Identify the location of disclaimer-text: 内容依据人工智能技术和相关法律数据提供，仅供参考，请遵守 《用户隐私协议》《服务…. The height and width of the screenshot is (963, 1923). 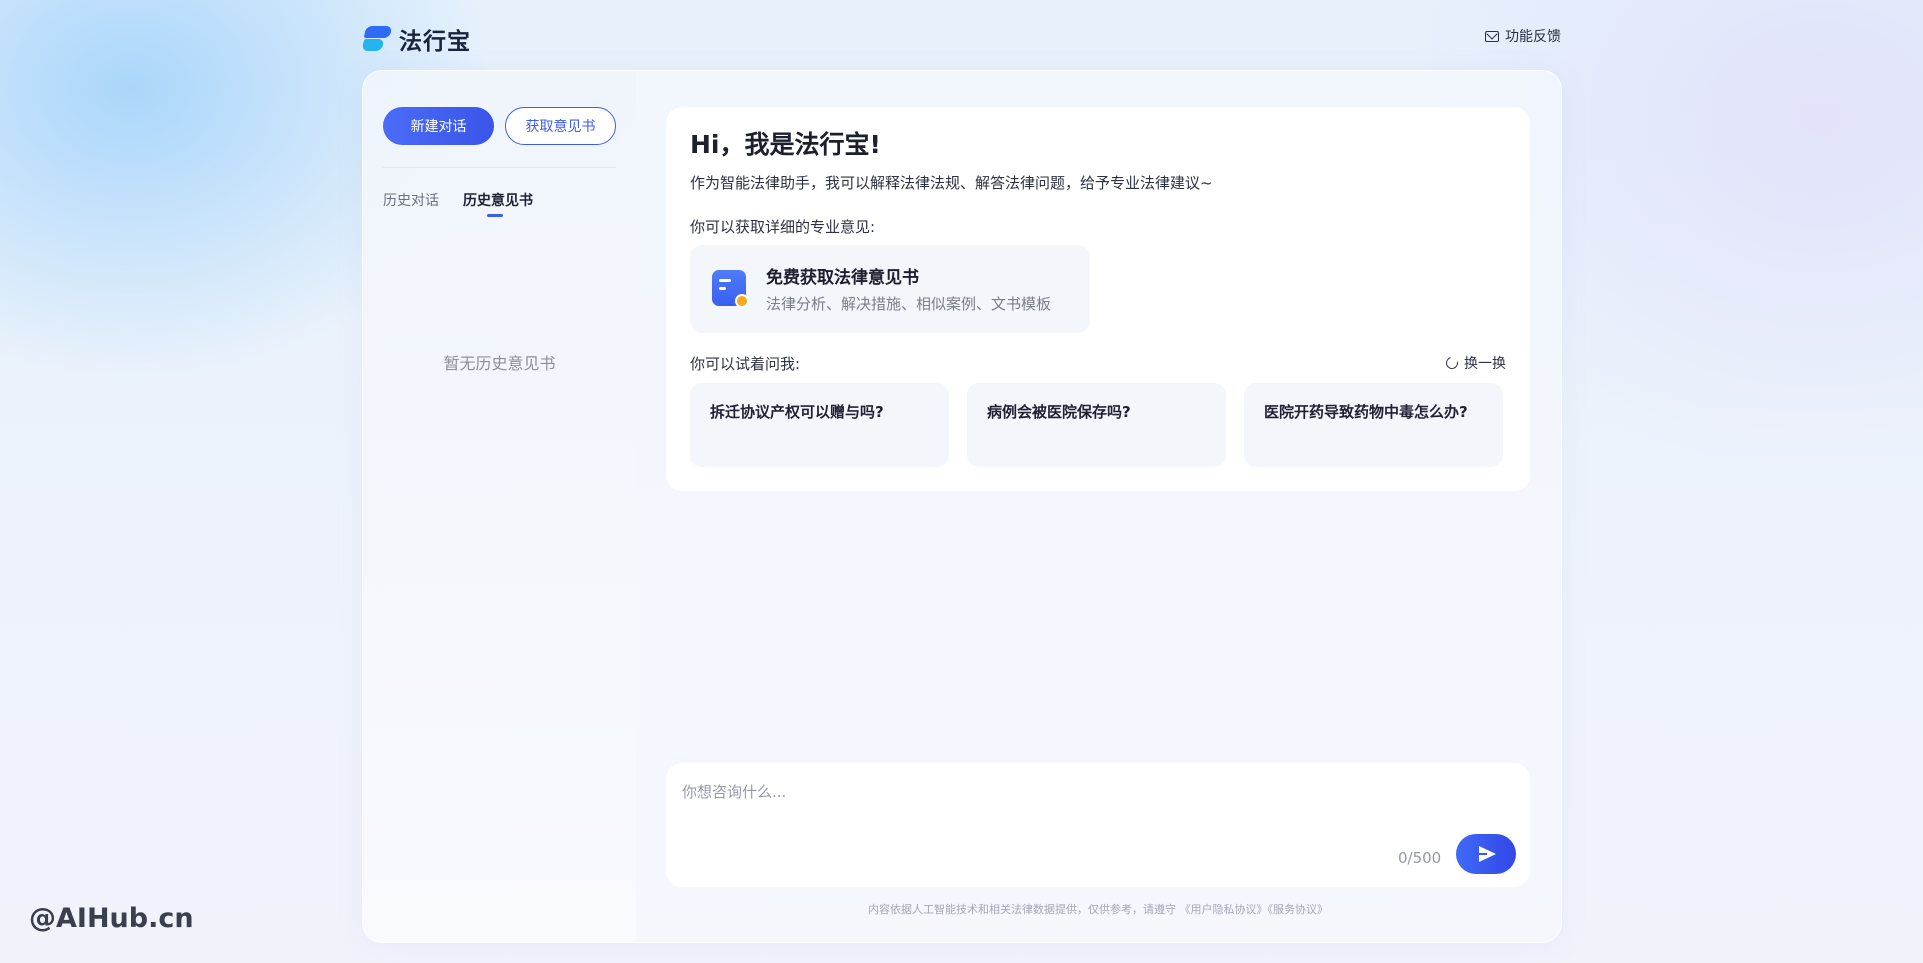
(1098, 909).